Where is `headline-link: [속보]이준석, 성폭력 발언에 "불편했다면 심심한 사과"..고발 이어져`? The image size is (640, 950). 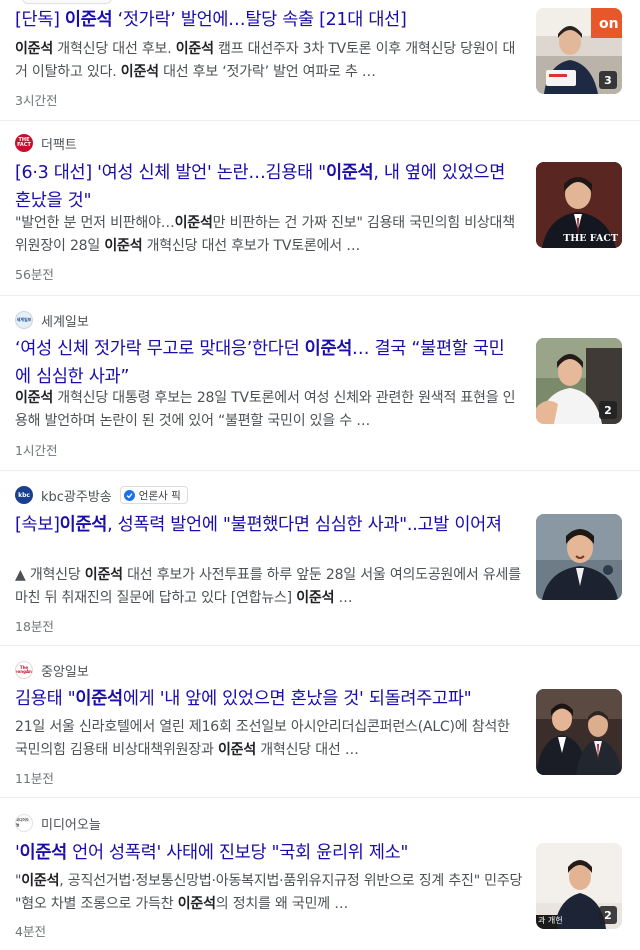 headline-link: [속보]이준석, 성폭력 발언에 "불편했다면 심심한 사과"..고발 이어져 is located at coordinates (267, 525).